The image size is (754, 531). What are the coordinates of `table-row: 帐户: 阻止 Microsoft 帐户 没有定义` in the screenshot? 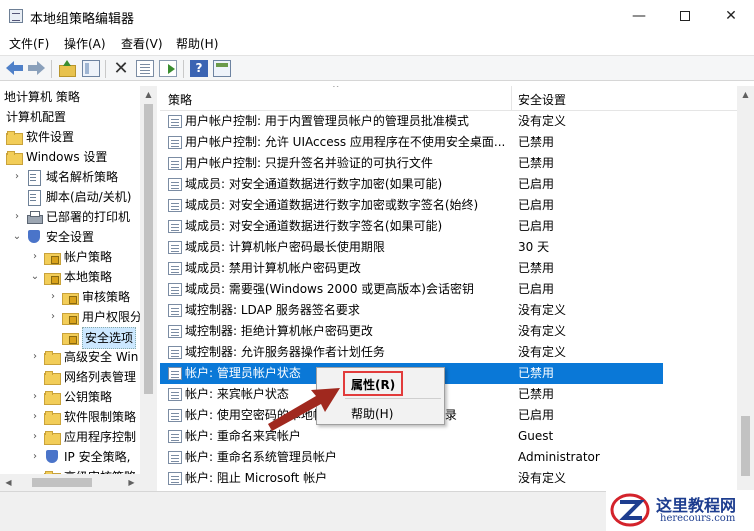 It's located at (411, 478).